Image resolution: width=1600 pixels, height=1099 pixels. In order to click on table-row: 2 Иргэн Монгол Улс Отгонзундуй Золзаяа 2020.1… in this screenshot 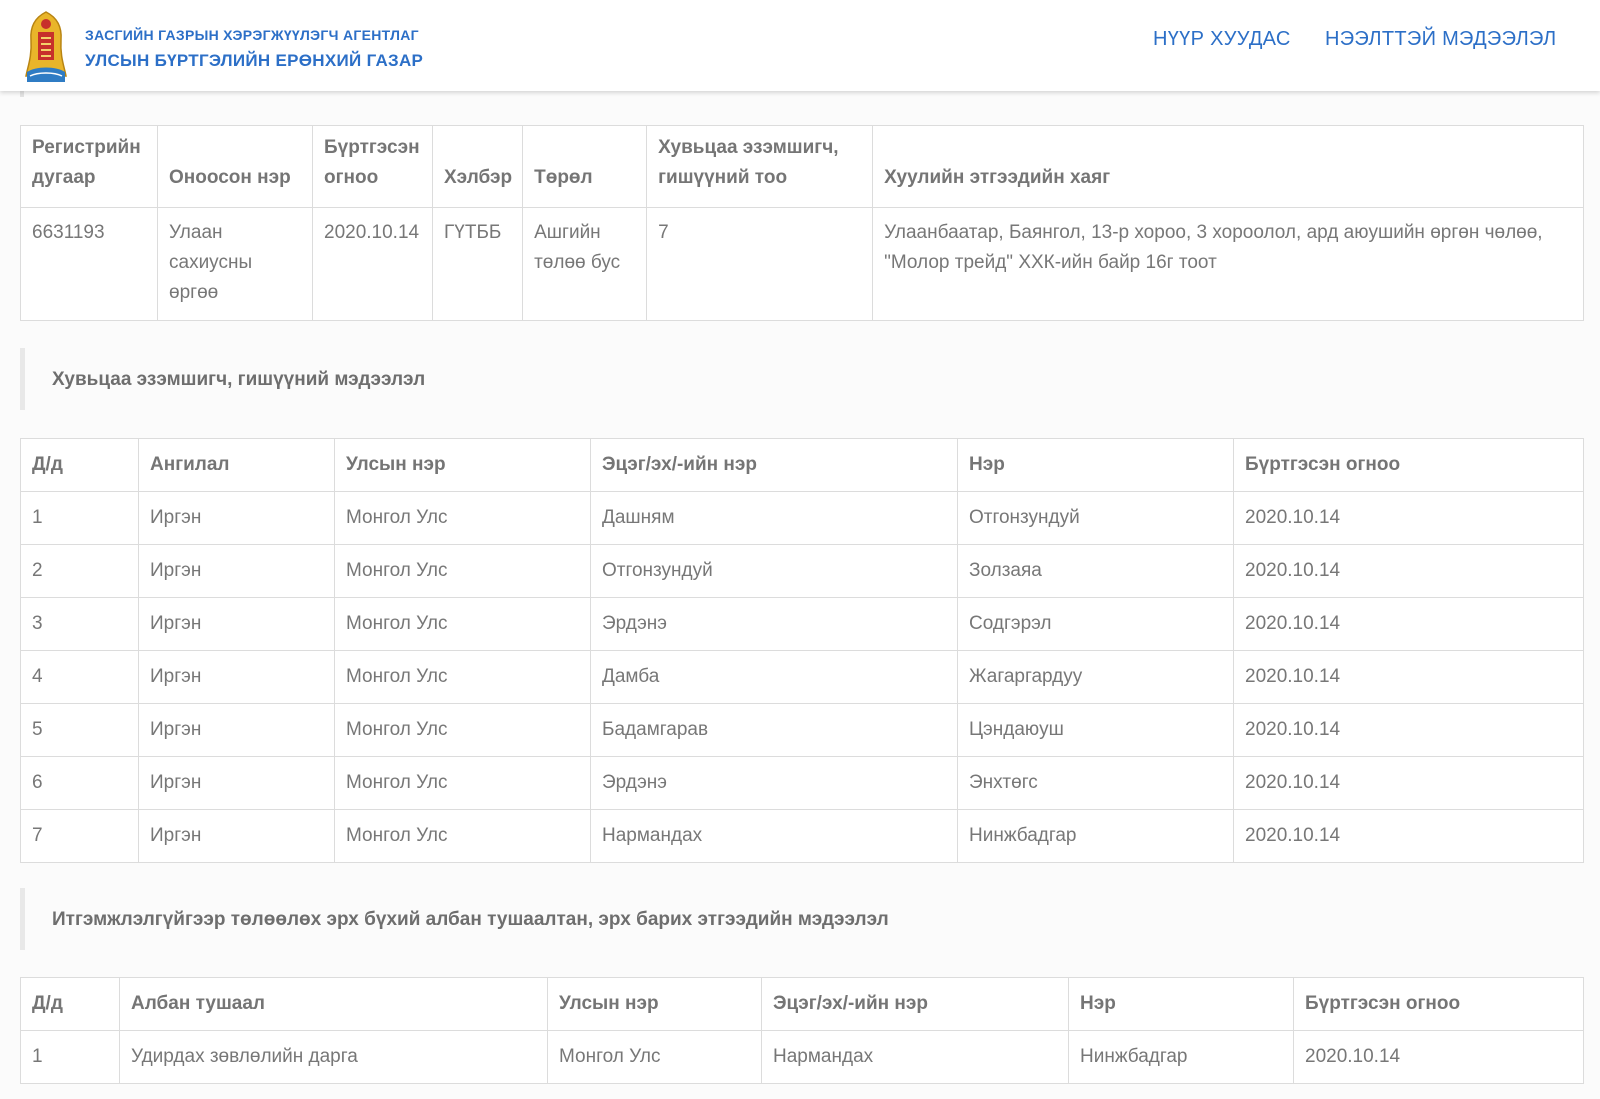, I will do `click(802, 571)`.